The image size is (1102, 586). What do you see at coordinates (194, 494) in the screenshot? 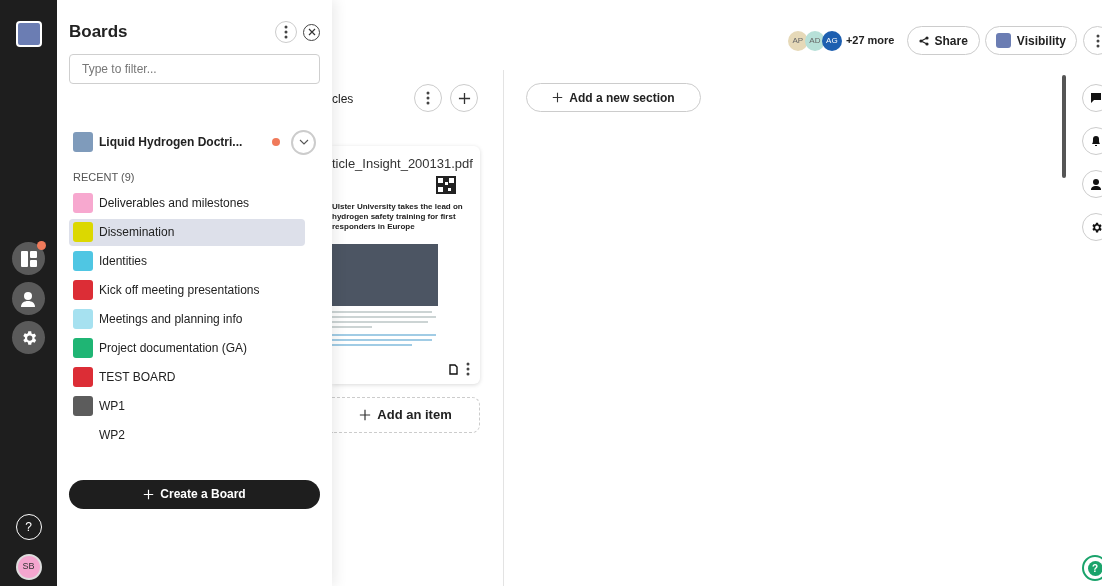
I see `create-board-button: Create a Board` at bounding box center [194, 494].